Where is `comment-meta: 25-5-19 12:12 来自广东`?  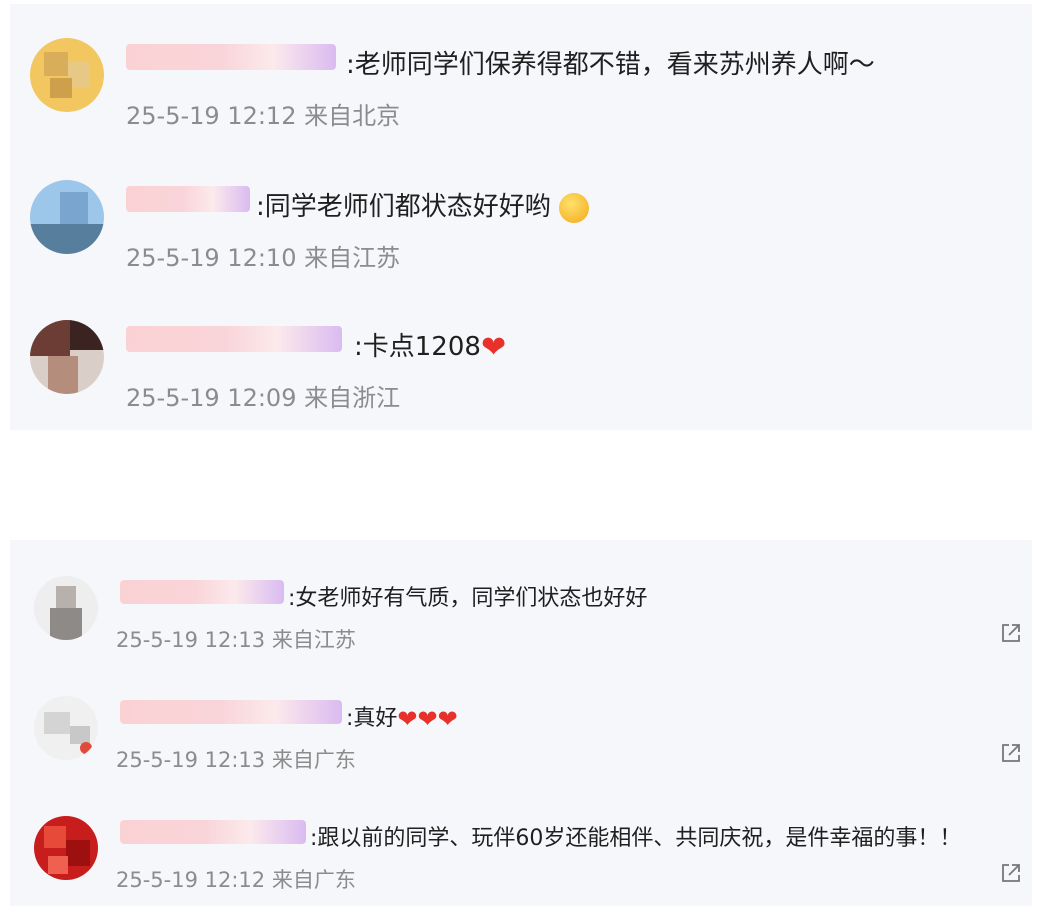
comment-meta: 25-5-19 12:12 来自广东 is located at coordinates (236, 880).